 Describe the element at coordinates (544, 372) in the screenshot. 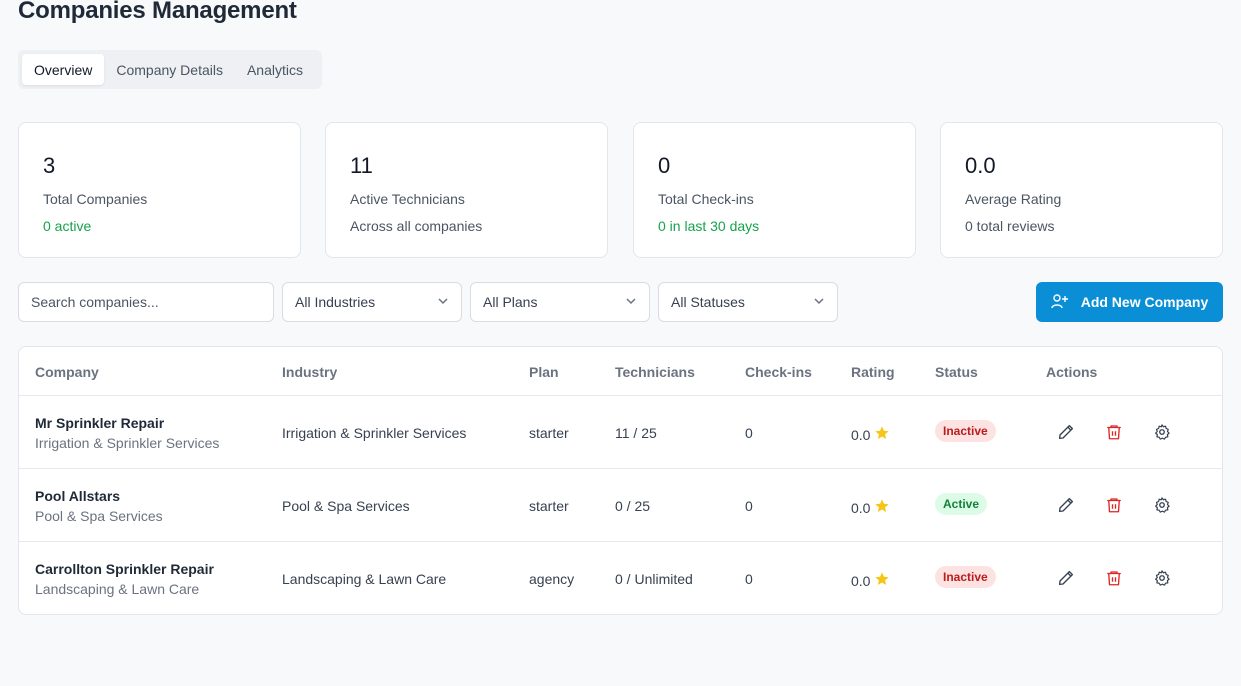

I see `header-plan: Plan` at that location.